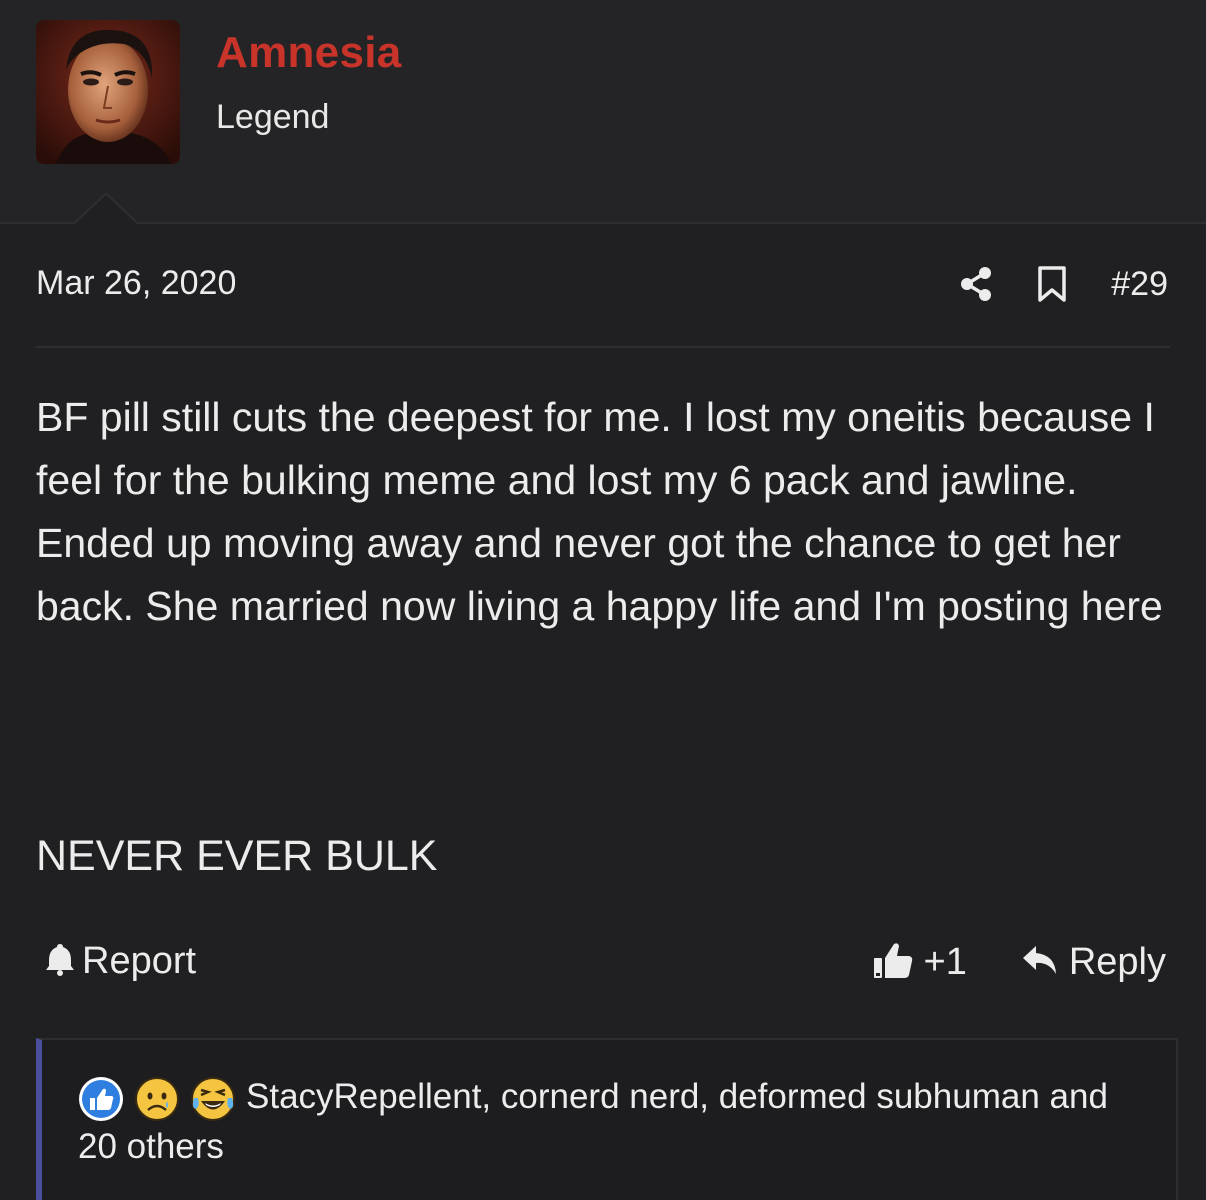  I want to click on post-footer-actions: +1 Reply, so click(1019, 962).